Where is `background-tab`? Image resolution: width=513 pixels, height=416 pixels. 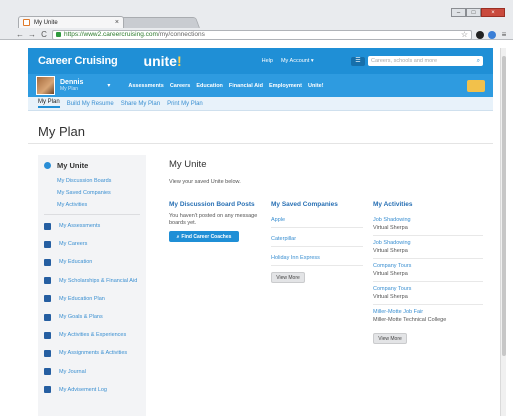
background-tab is located at coordinates (158, 22).